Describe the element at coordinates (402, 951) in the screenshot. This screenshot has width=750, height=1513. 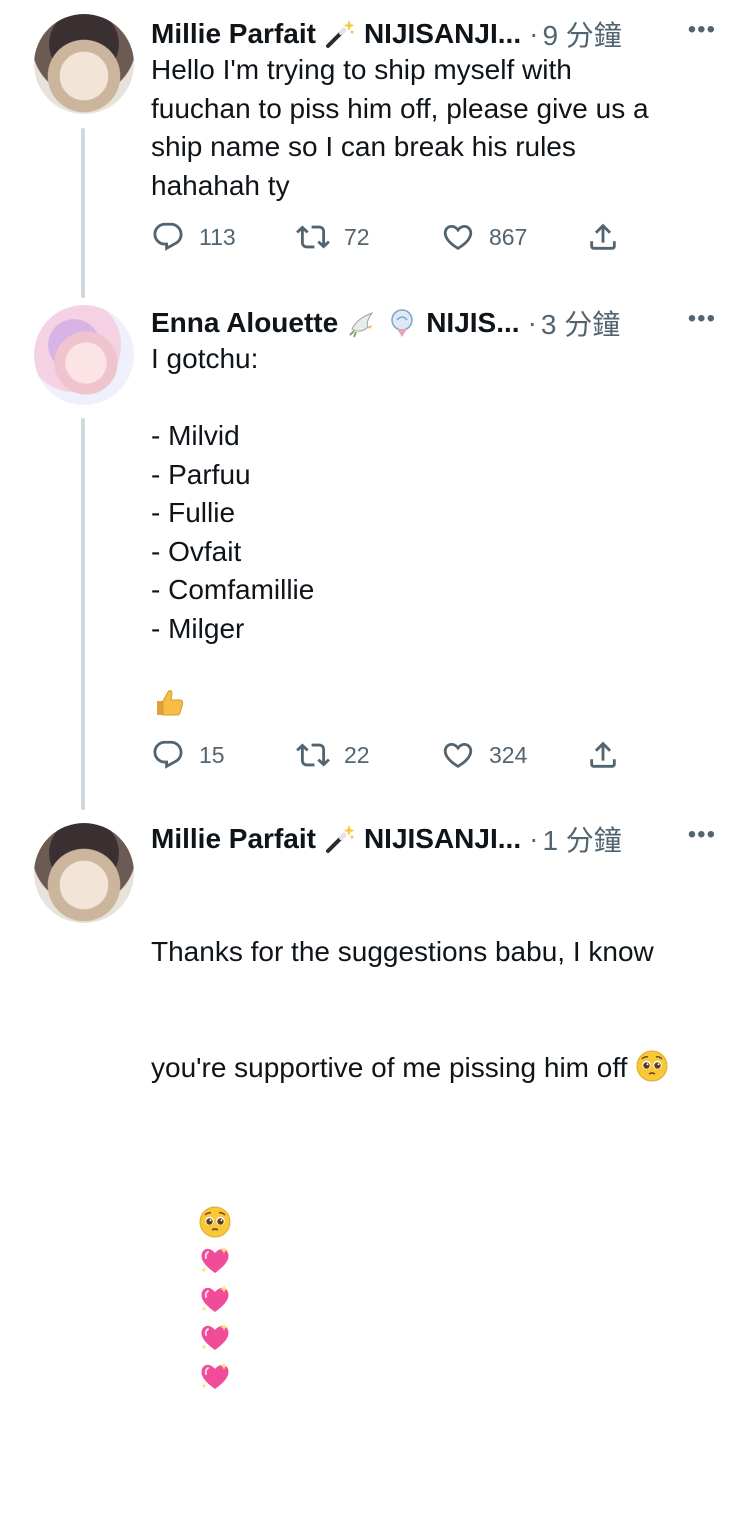
I see `tweet-text-line: Thanks for the suggestions babu, I know` at that location.